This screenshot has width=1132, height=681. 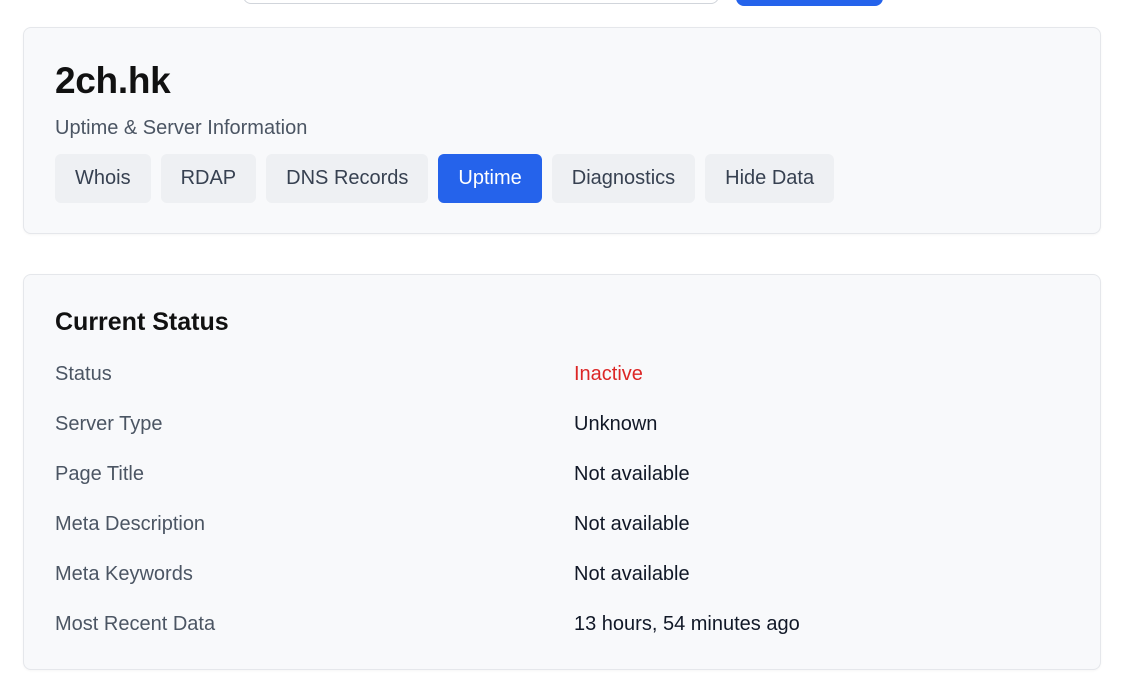 I want to click on tab-whois: Whois, so click(x=103, y=178).